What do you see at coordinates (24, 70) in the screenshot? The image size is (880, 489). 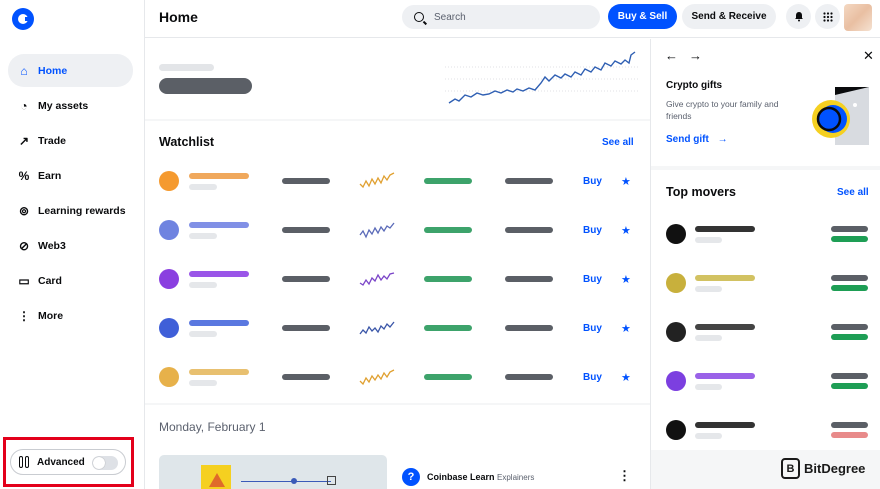 I see `home-icon: ⌂` at bounding box center [24, 70].